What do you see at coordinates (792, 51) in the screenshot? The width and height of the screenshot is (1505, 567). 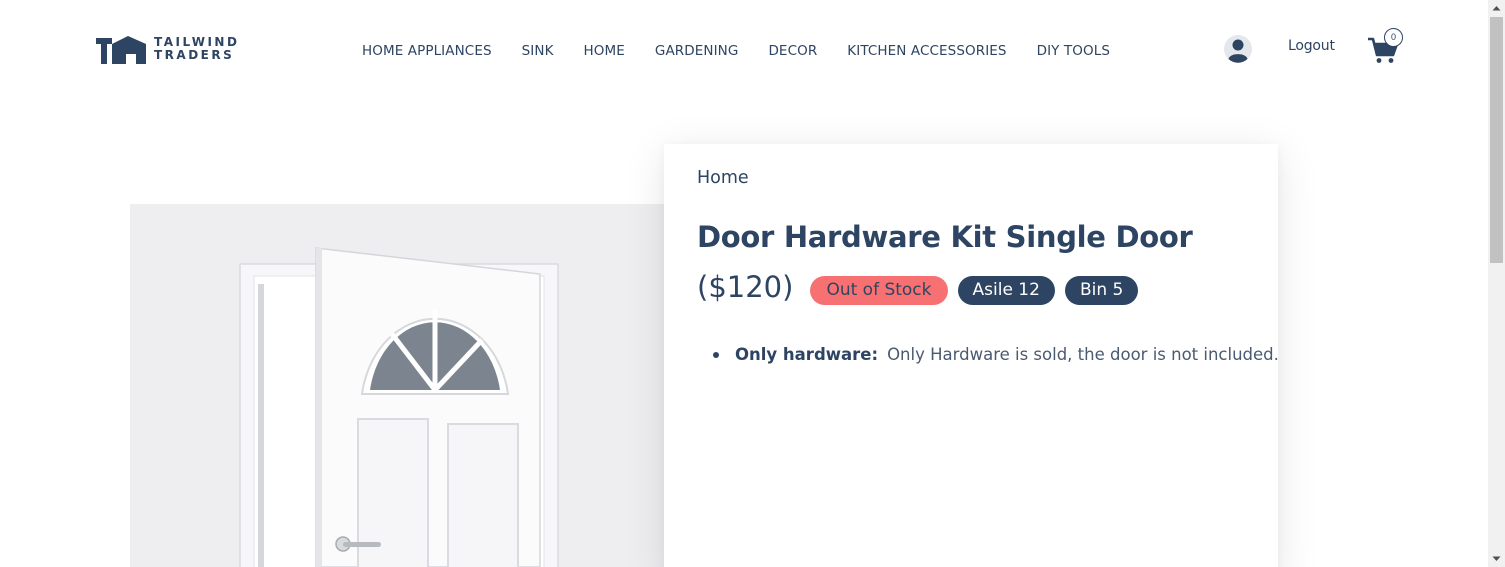 I see `nav-decor: DECOR` at bounding box center [792, 51].